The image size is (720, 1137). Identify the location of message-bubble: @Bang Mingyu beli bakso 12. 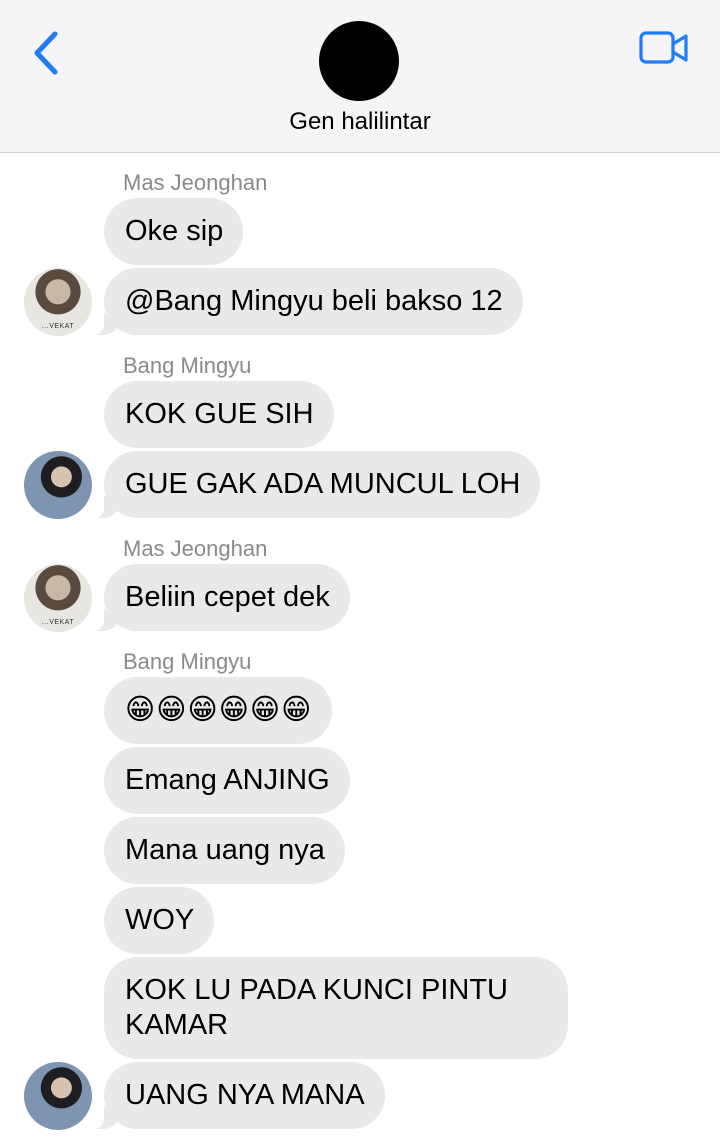
(307, 301).